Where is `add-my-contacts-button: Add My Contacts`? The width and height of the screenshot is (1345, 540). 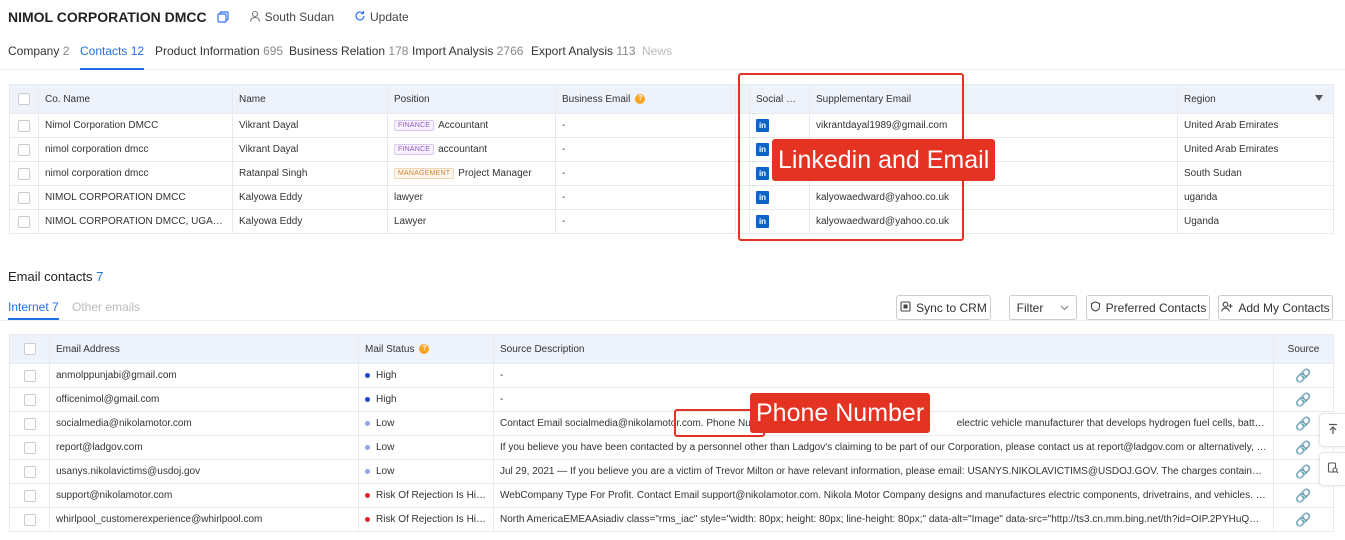 add-my-contacts-button: Add My Contacts is located at coordinates (1275, 307).